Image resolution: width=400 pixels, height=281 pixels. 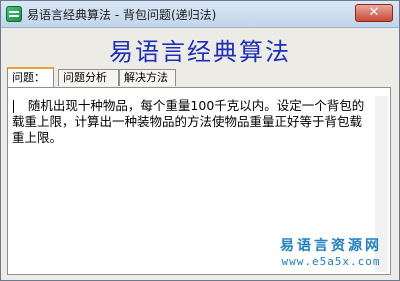 What do you see at coordinates (331, 246) in the screenshot?
I see `watermark-brand: 易语言资源网` at bounding box center [331, 246].